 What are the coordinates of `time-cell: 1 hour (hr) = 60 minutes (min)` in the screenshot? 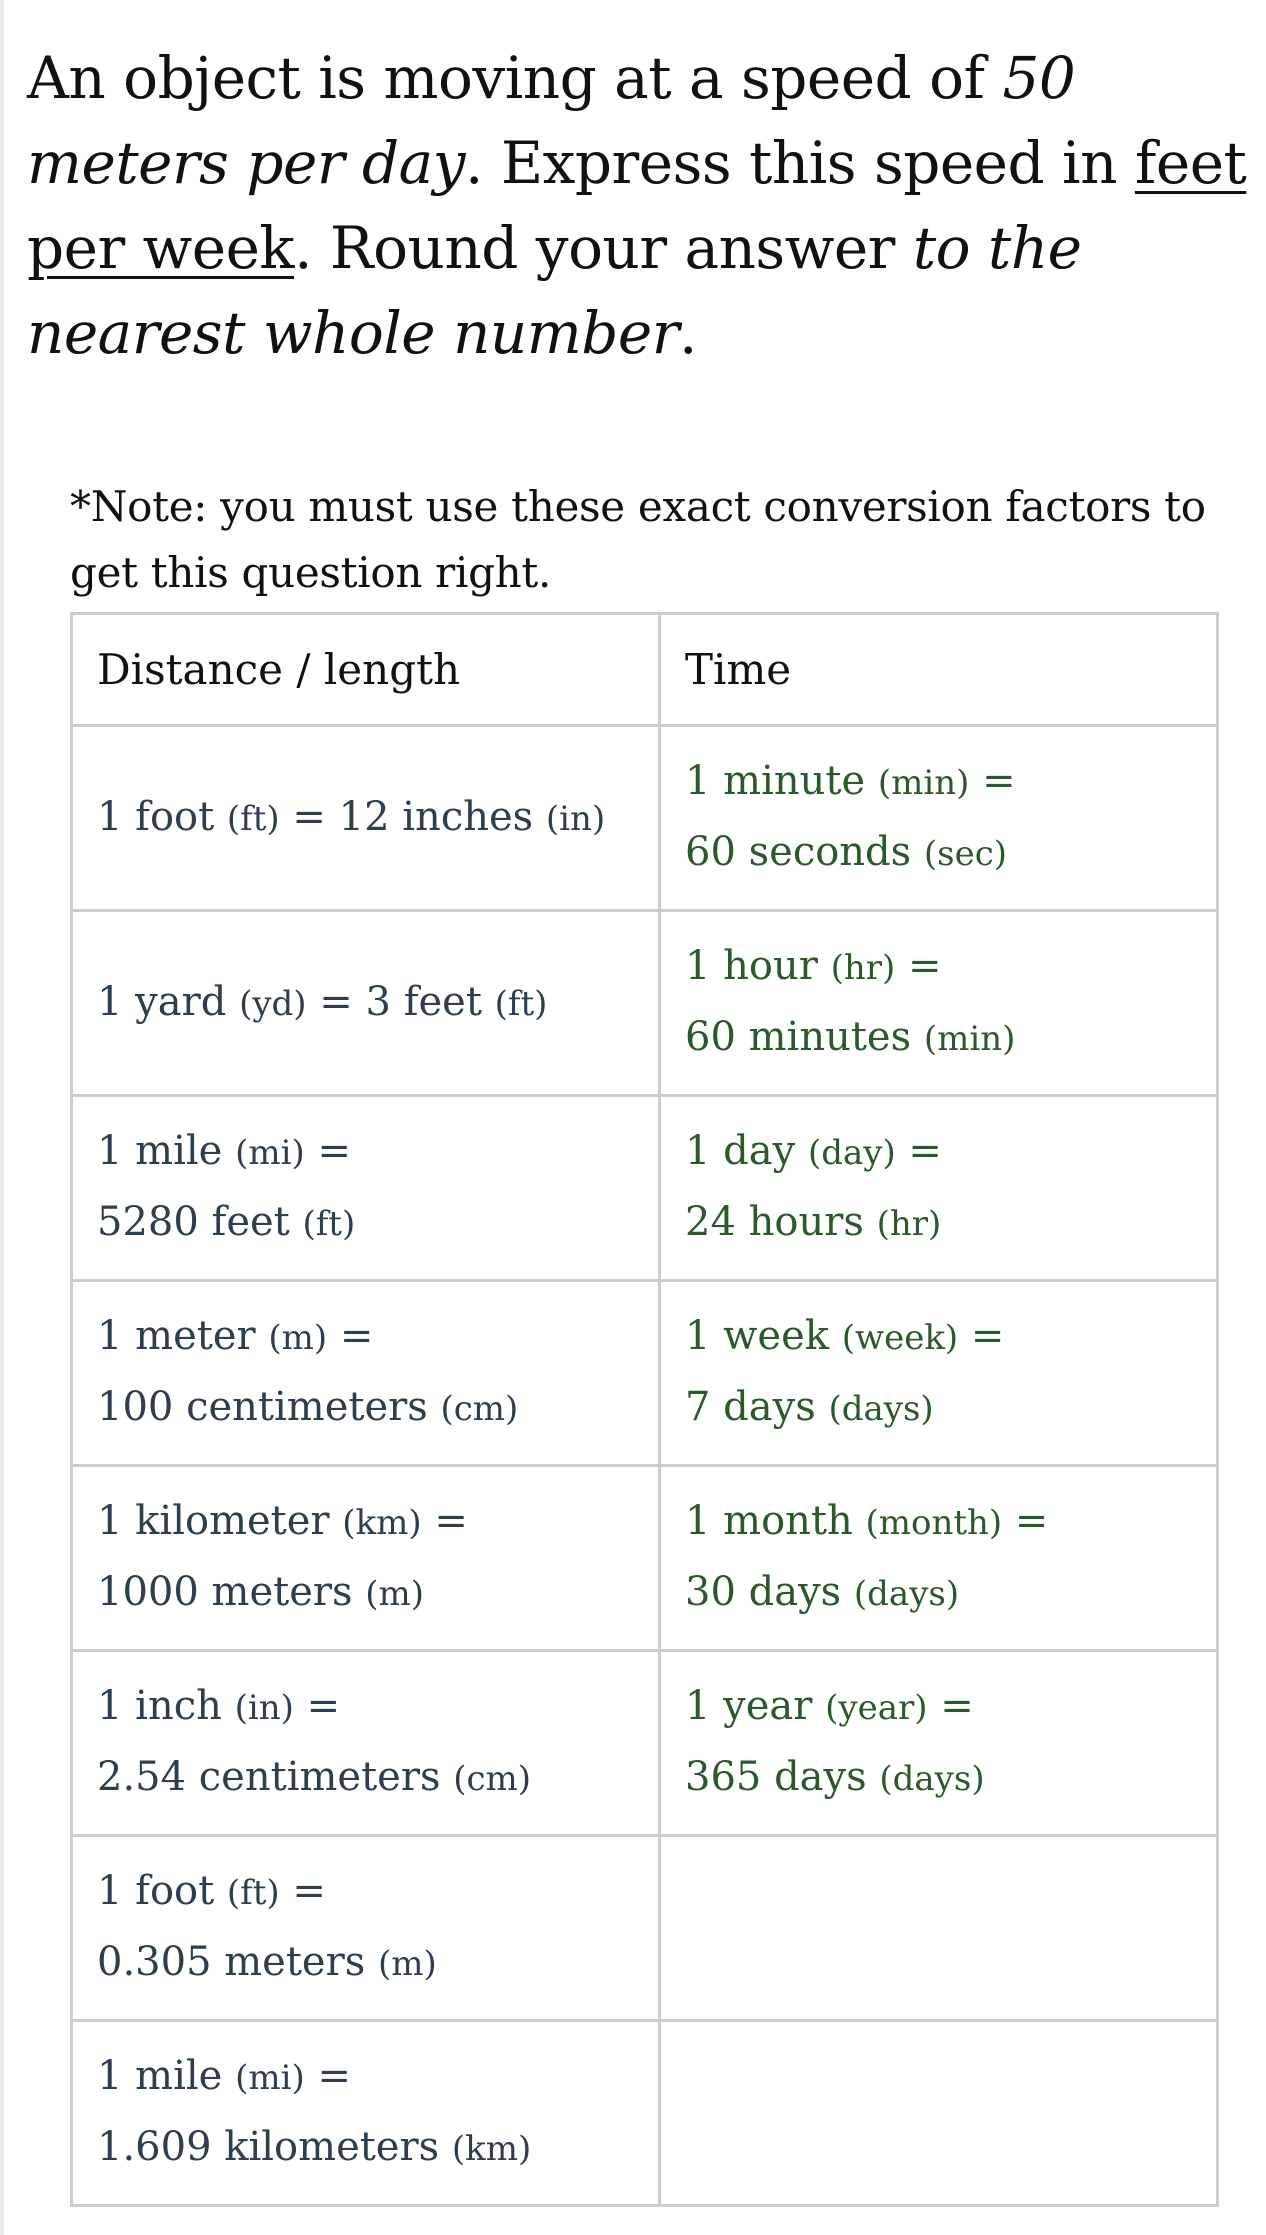 It's located at (938, 1003).